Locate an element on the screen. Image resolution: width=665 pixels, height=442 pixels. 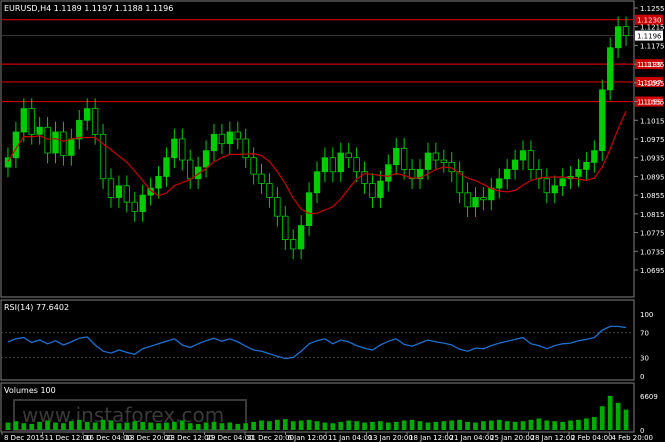
svg-text: www.instaforex.com is located at coordinates (123, 415).